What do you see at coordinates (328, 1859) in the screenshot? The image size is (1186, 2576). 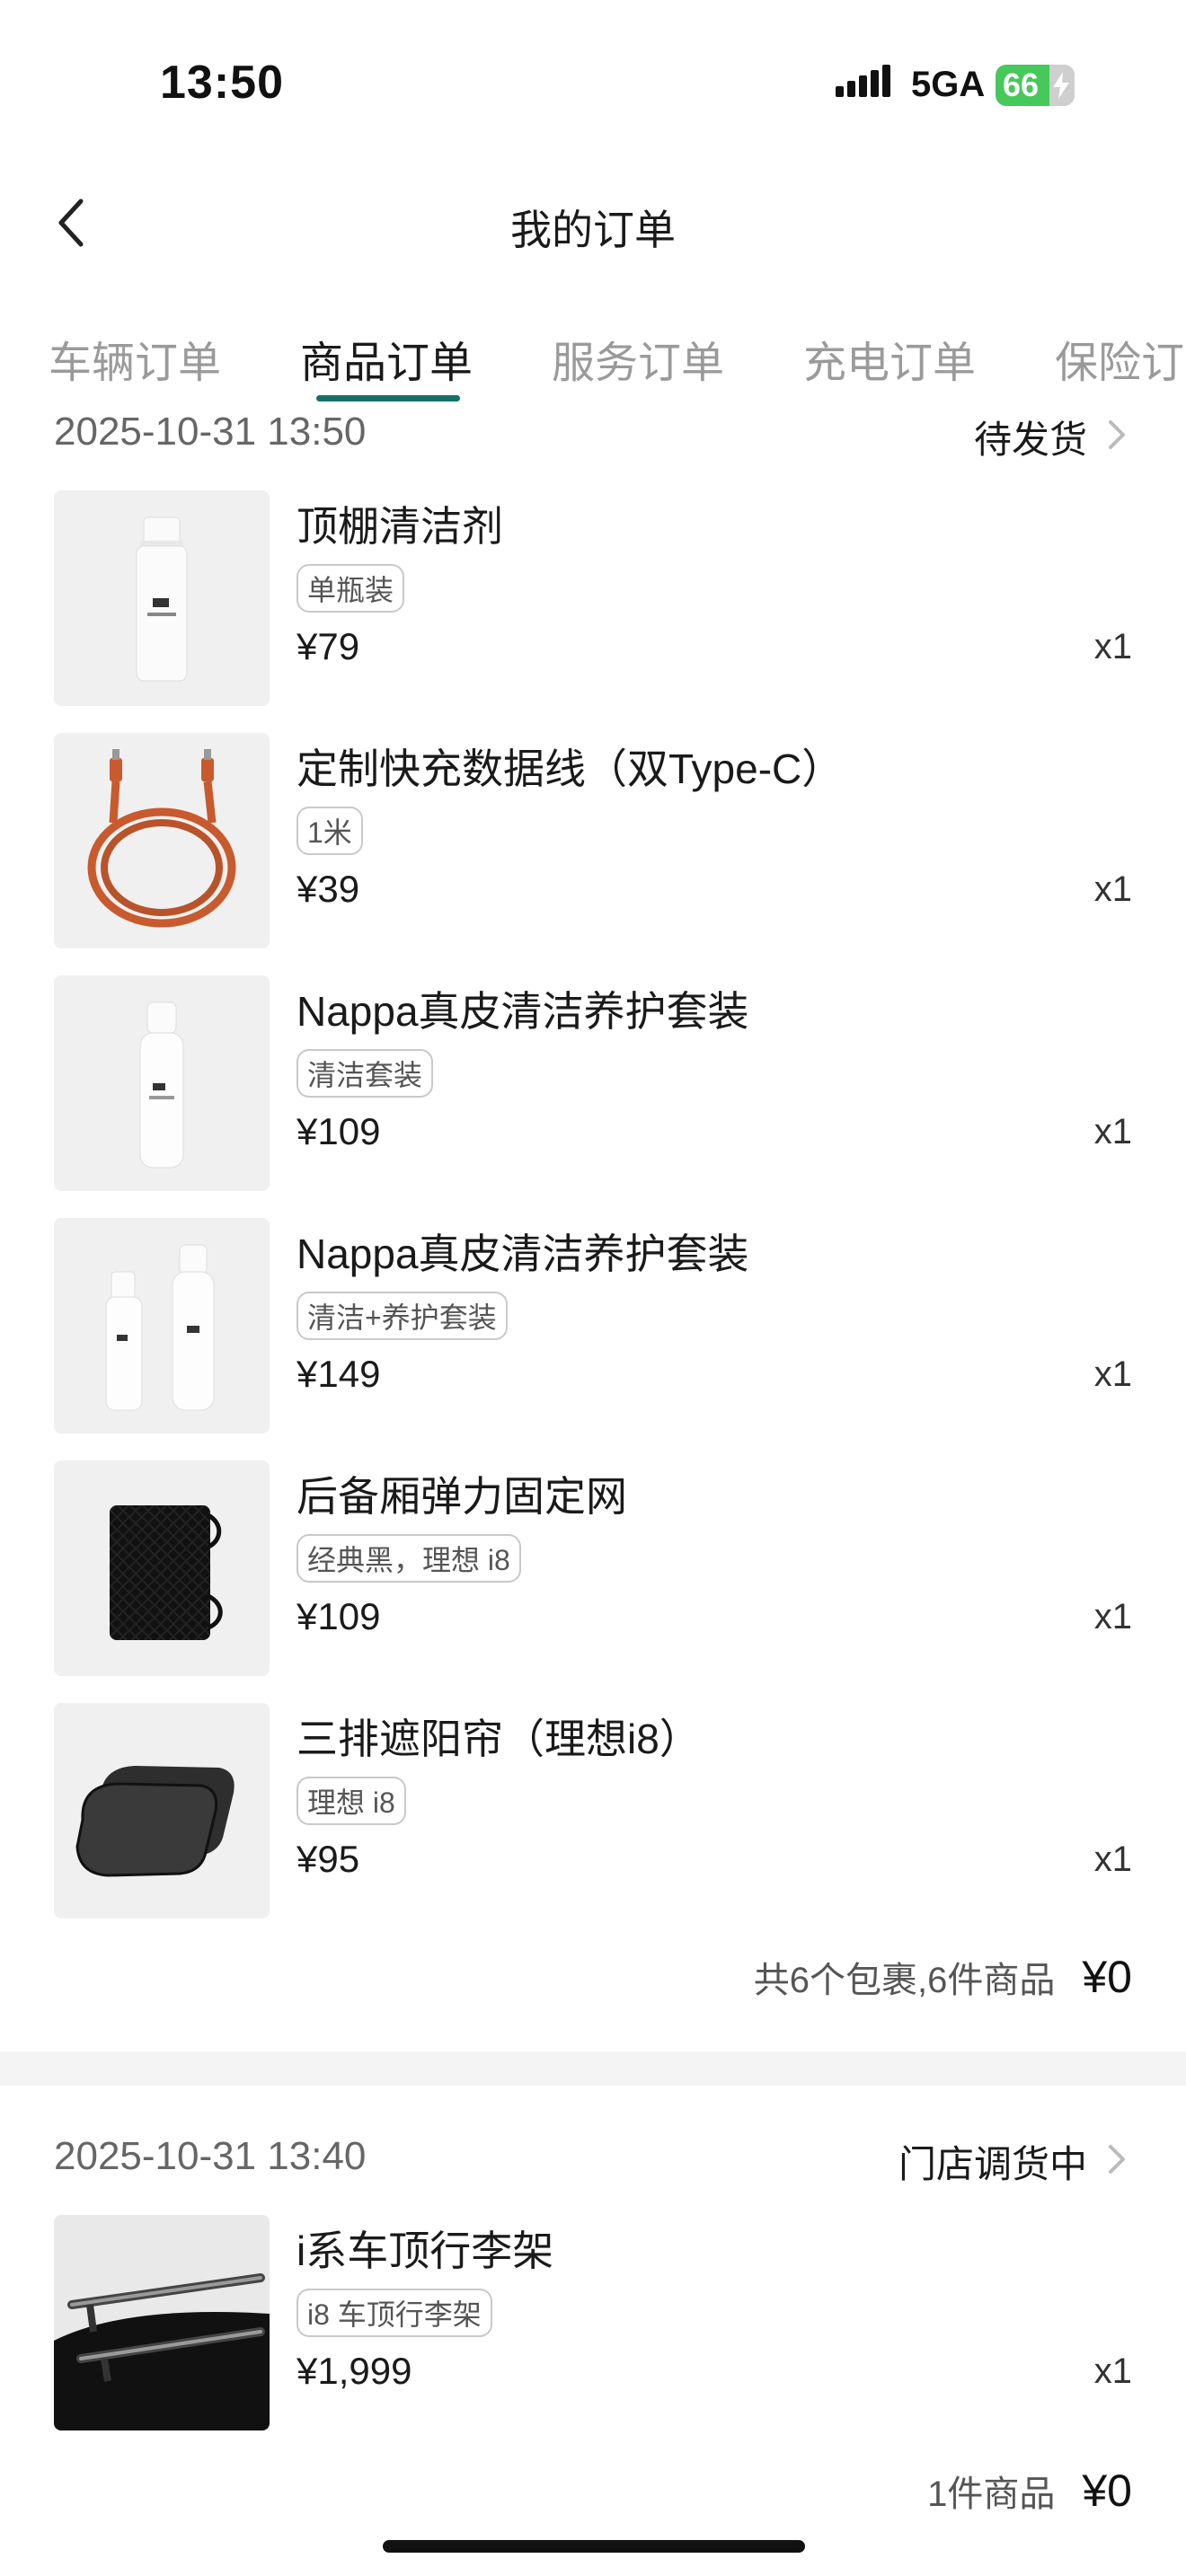 I see `product-price: ¥95` at bounding box center [328, 1859].